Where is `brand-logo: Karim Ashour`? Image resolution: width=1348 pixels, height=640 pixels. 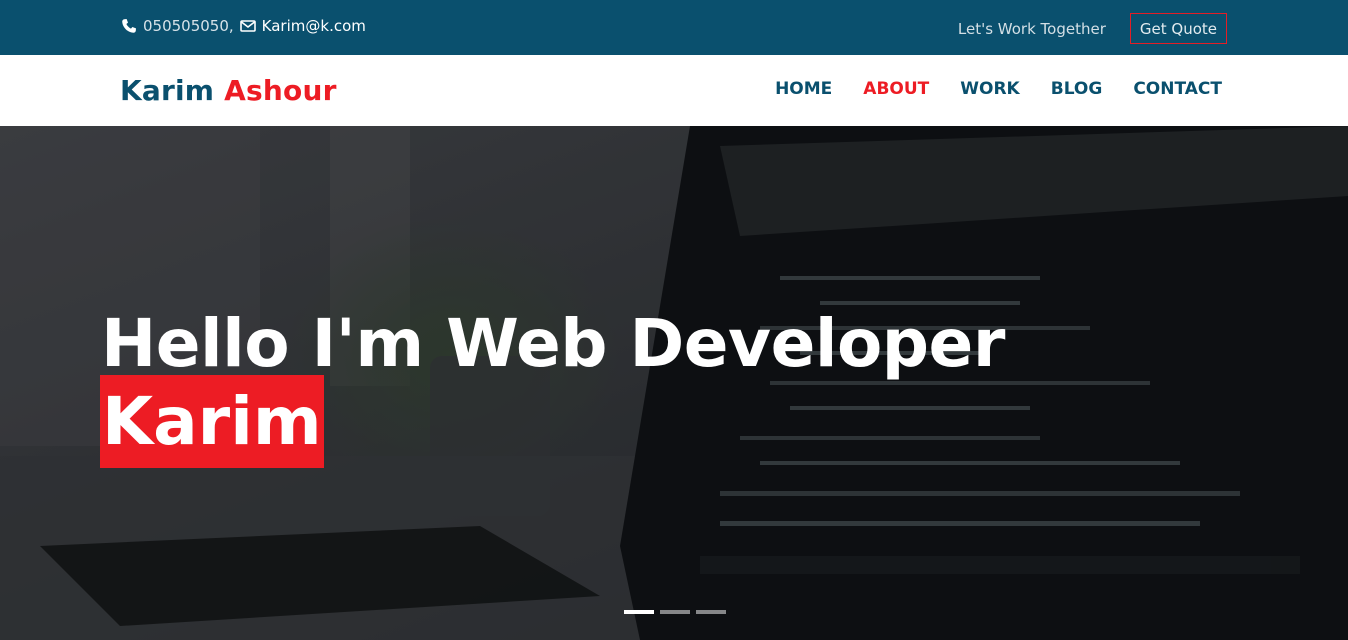
brand-logo: Karim Ashour is located at coordinates (228, 90).